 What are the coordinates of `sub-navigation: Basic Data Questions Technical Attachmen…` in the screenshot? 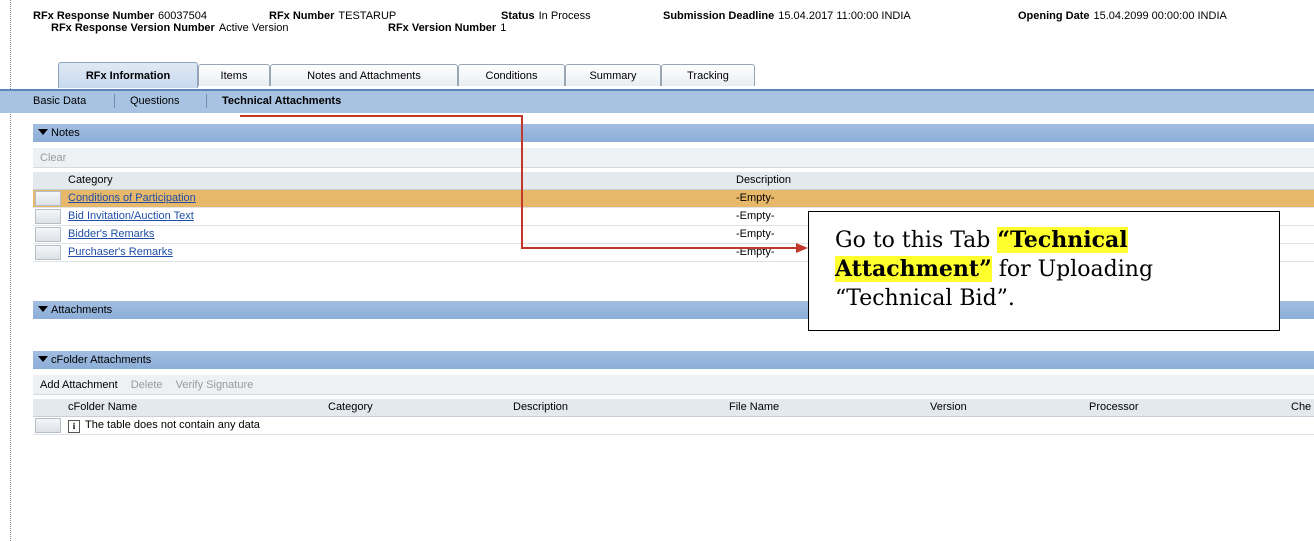 It's located at (657, 102).